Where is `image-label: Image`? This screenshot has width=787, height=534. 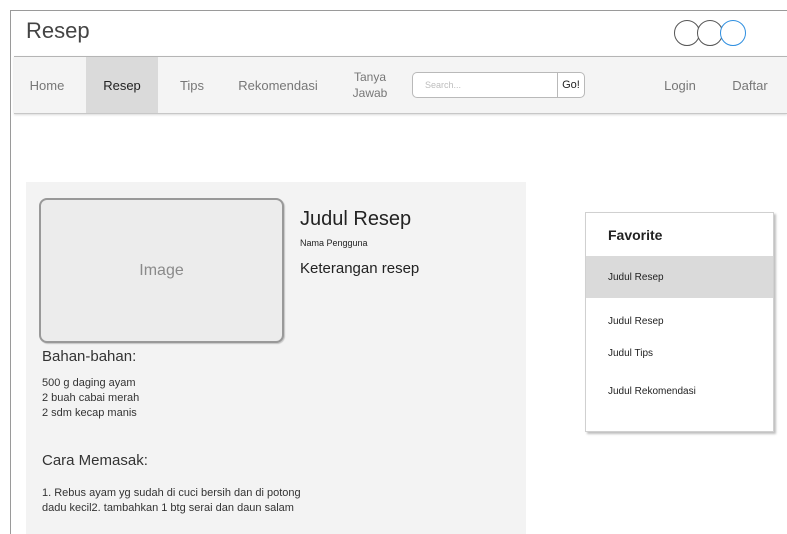 image-label: Image is located at coordinates (161, 270).